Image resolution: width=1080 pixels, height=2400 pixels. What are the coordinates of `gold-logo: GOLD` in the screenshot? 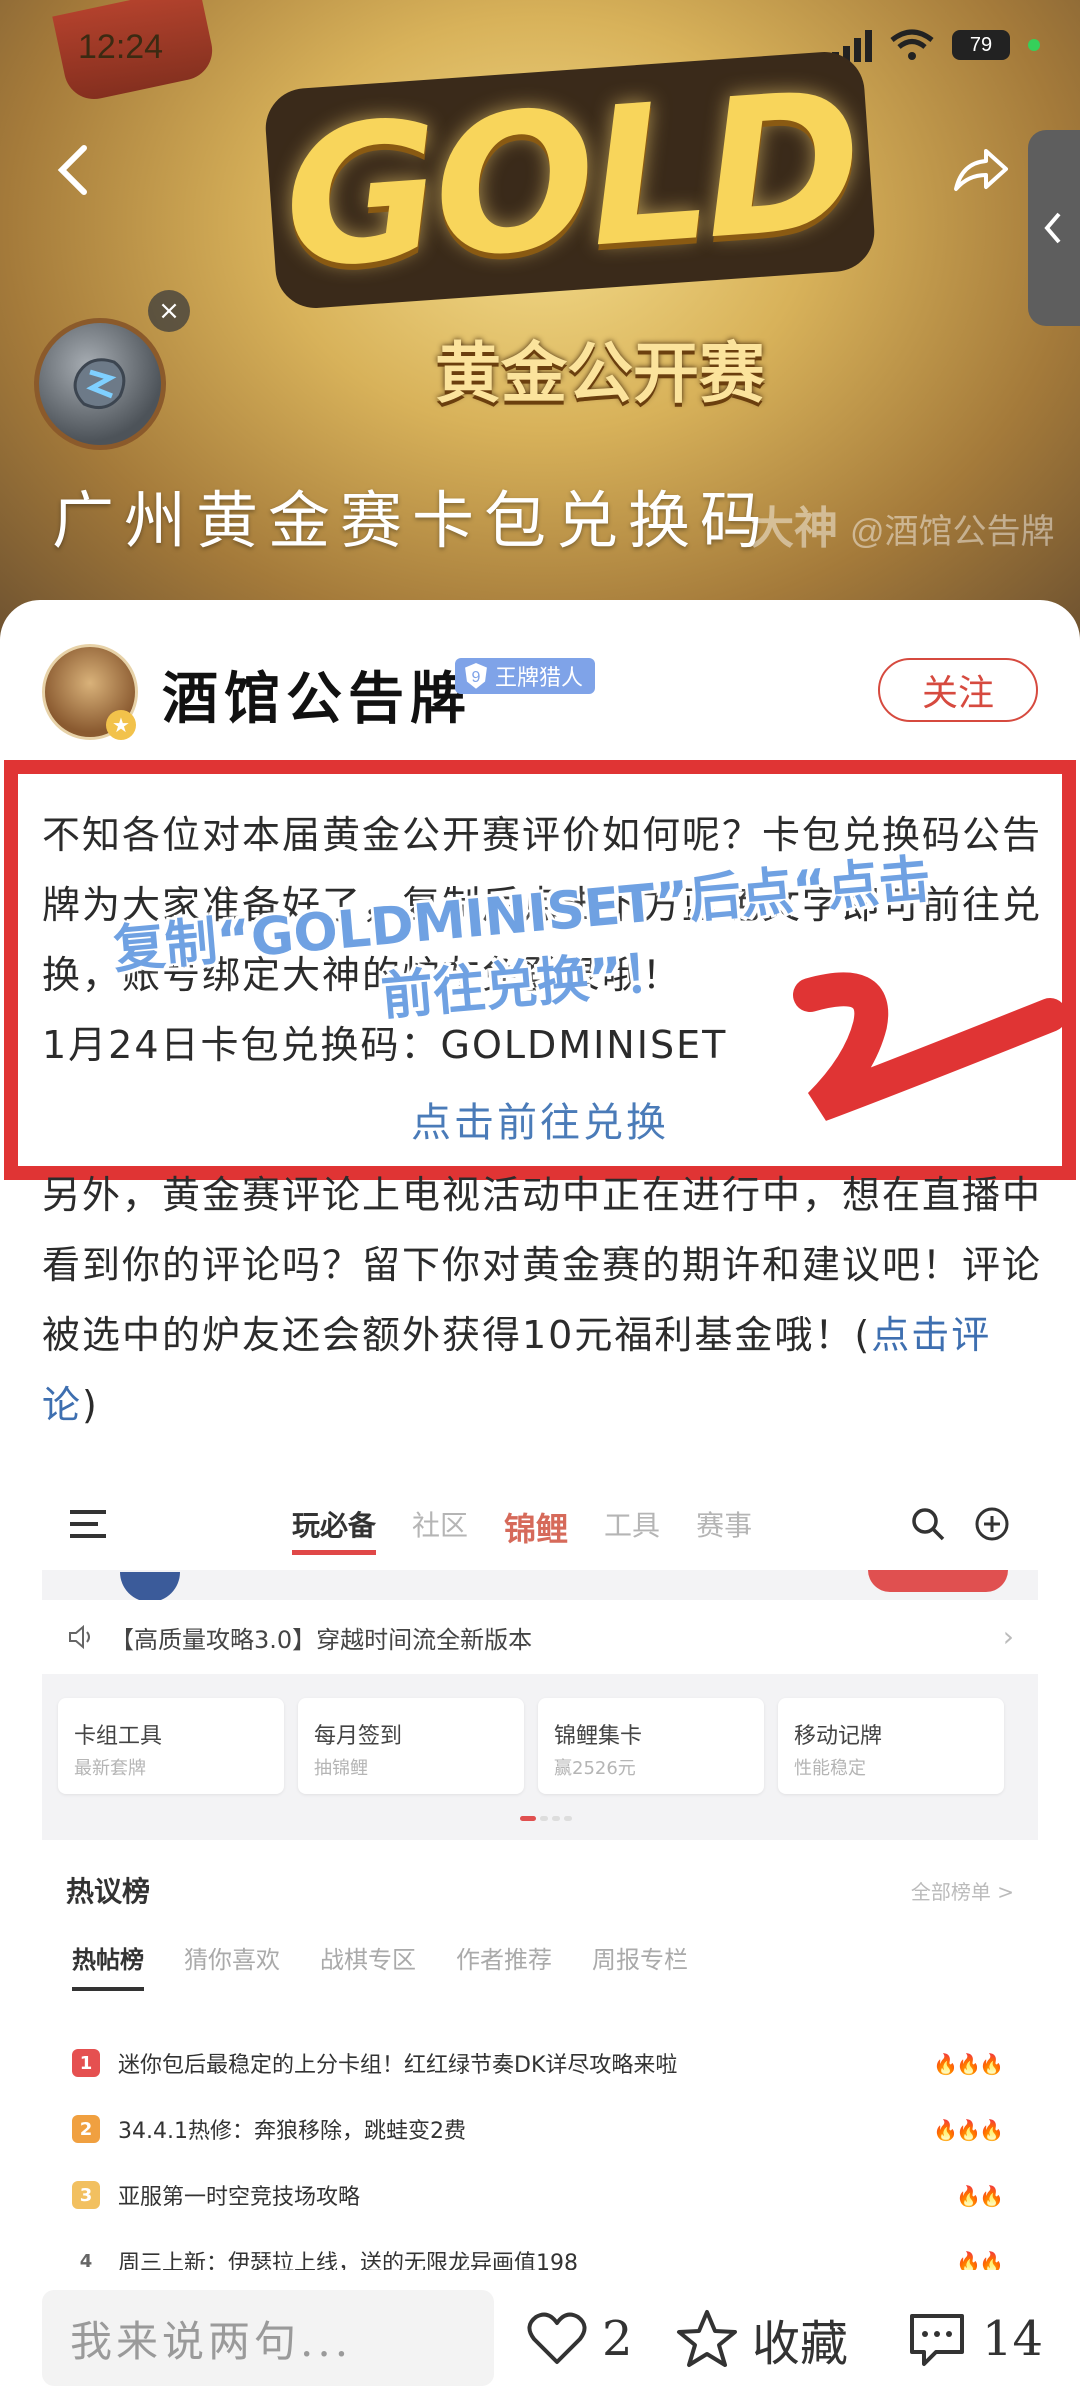 It's located at (570, 180).